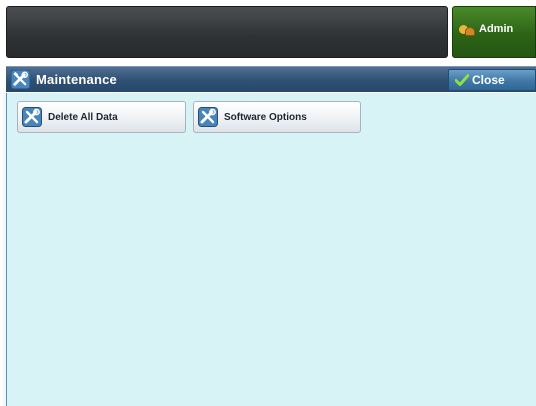 This screenshot has width=536, height=406. Describe the element at coordinates (76, 79) in the screenshot. I see `page-title: Maintenance` at that location.